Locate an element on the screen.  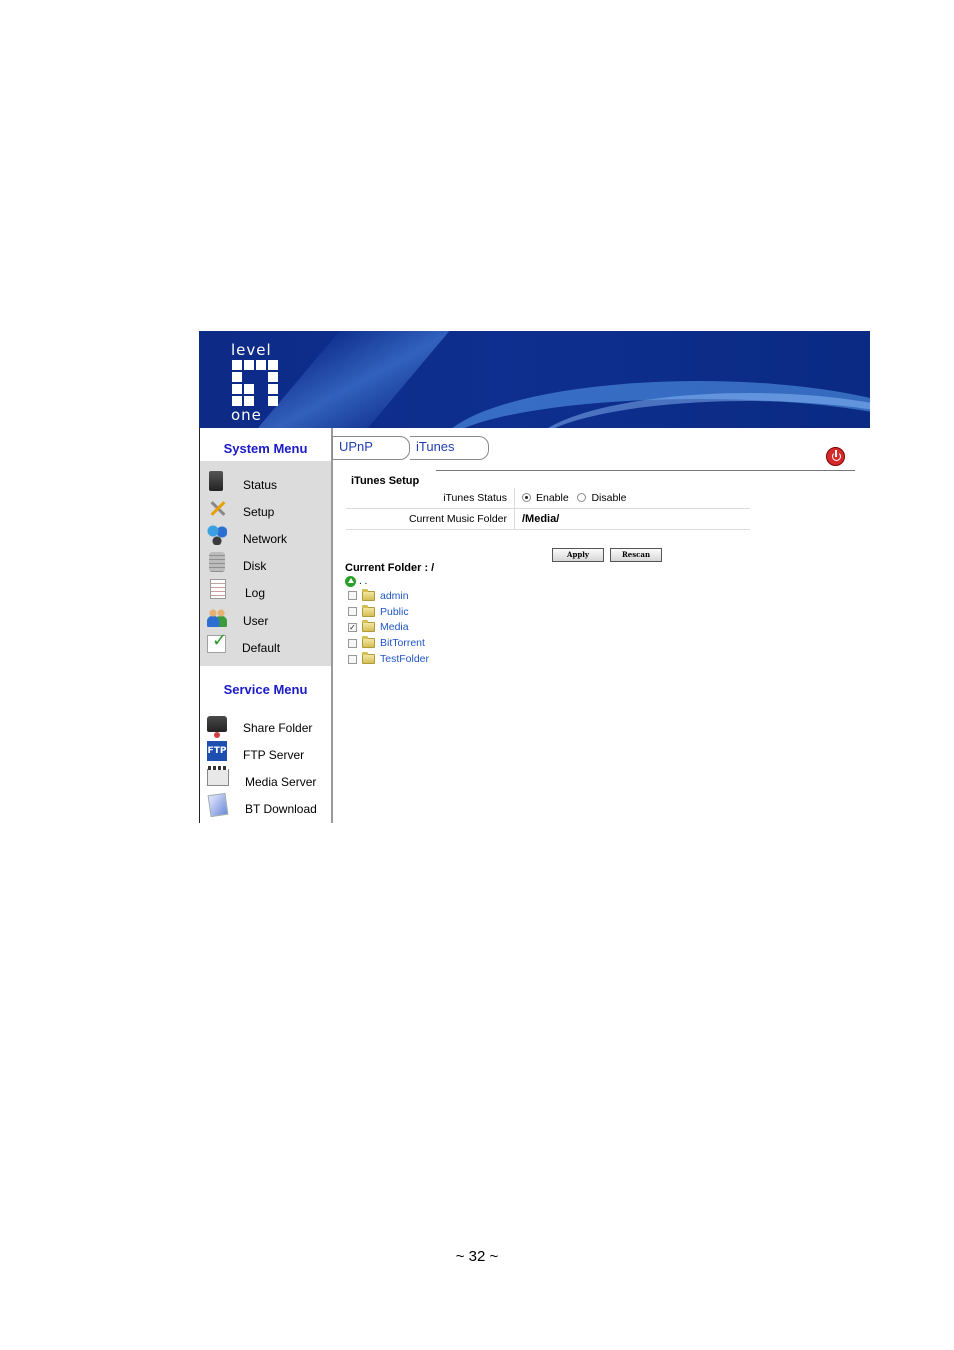
list-item: Public is located at coordinates (388, 612).